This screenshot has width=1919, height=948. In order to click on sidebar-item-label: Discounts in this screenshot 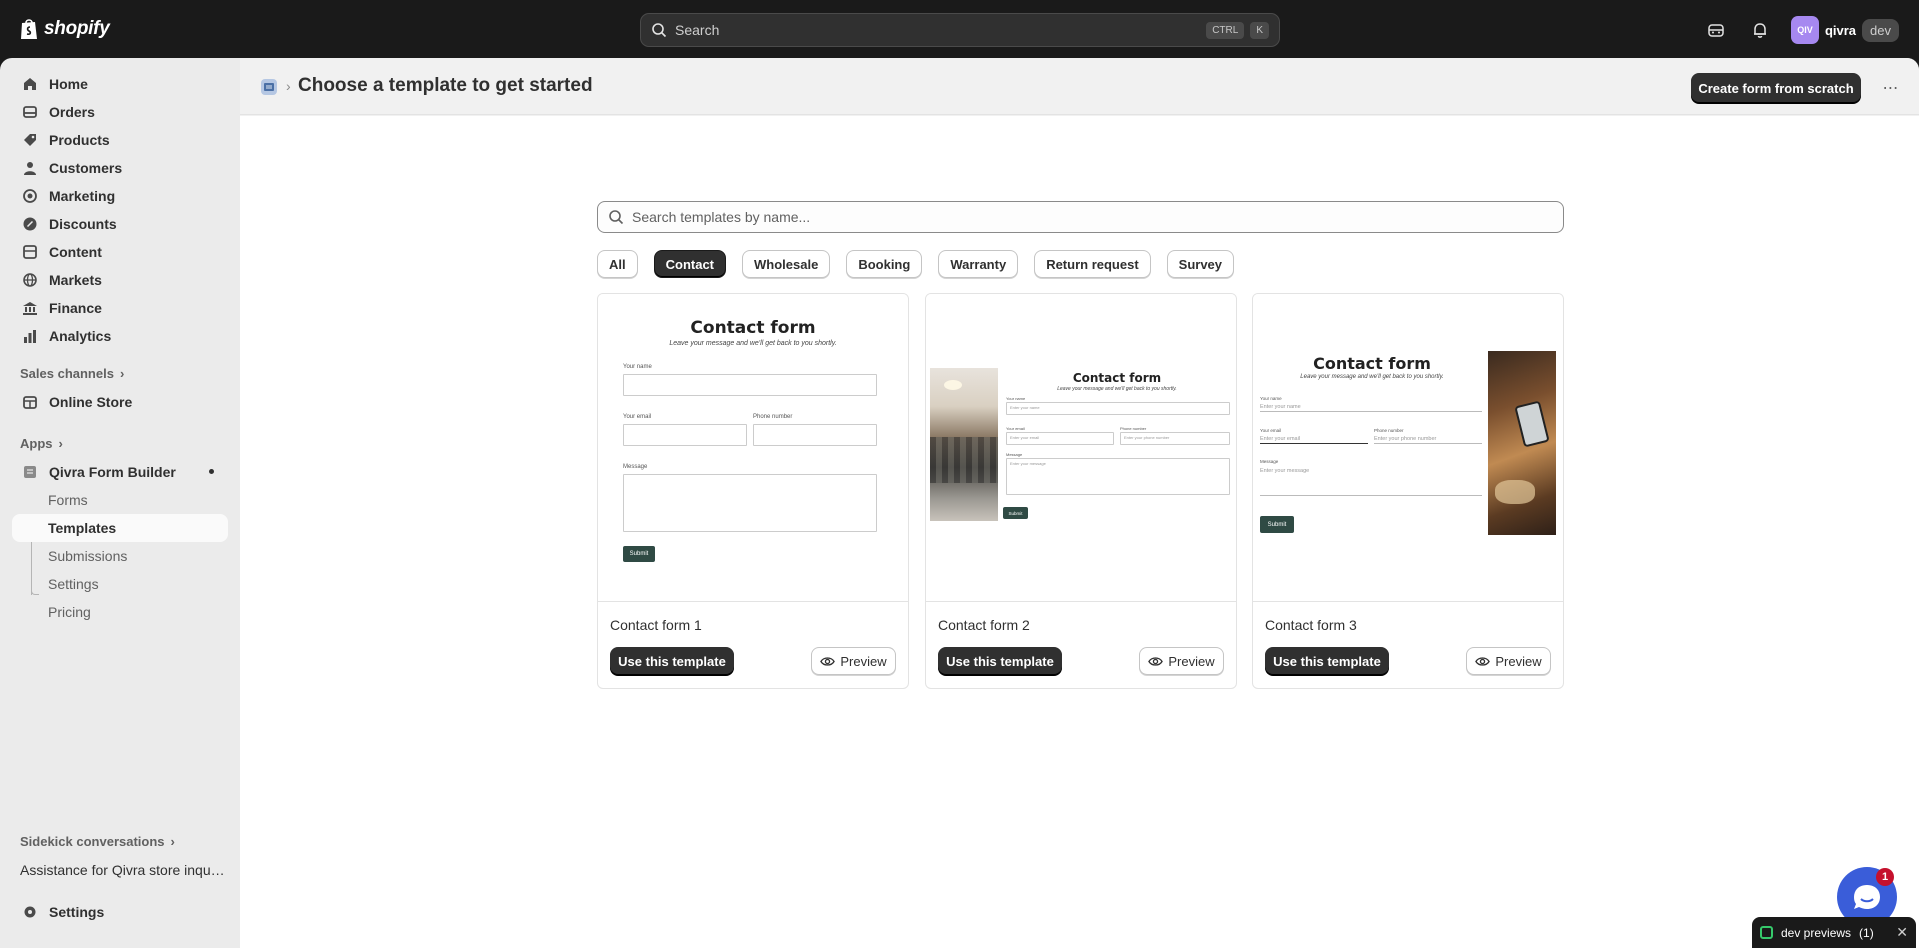, I will do `click(83, 224)`.